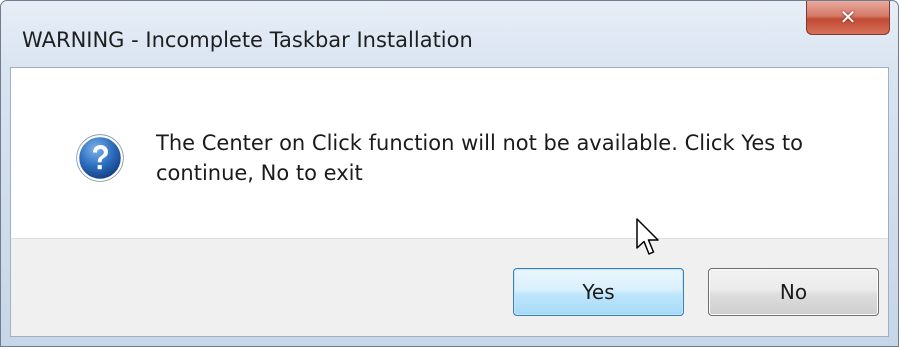 The image size is (901, 349). Describe the element at coordinates (100, 158) in the screenshot. I see `question-icon` at that location.